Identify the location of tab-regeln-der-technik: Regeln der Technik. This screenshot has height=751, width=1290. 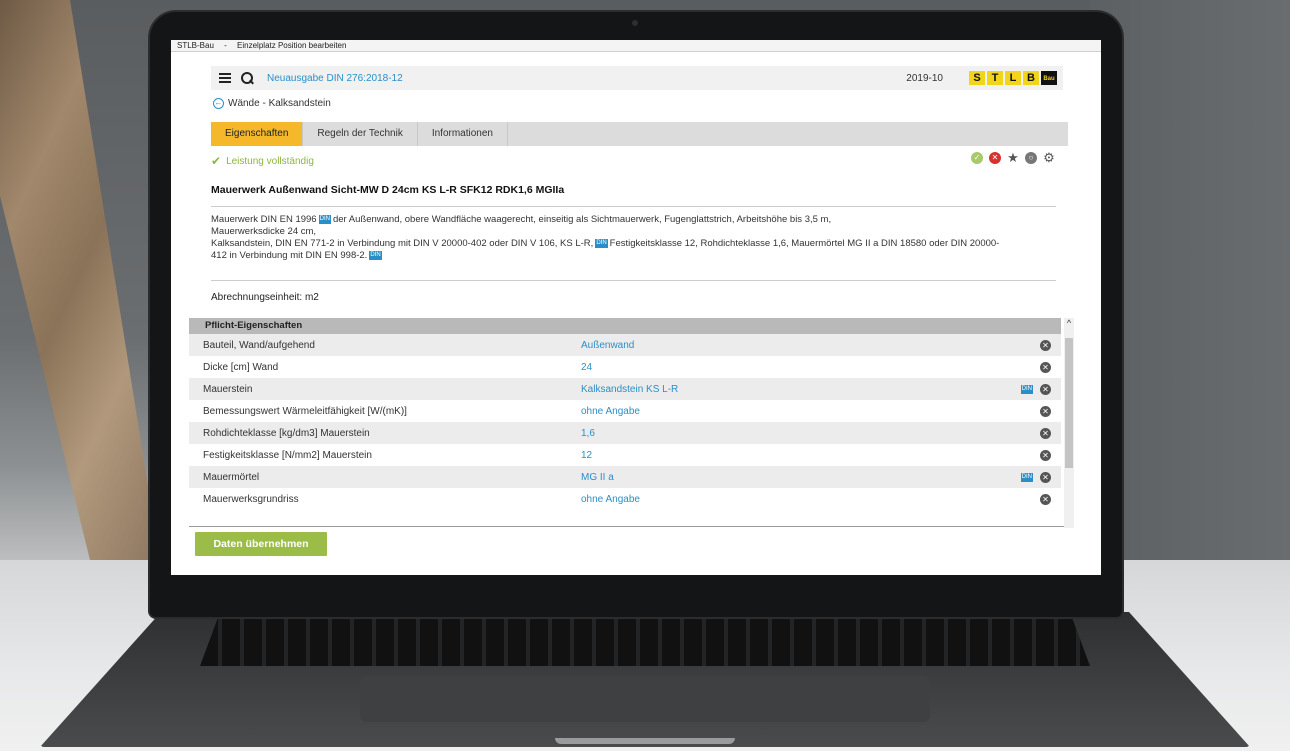
(360, 134).